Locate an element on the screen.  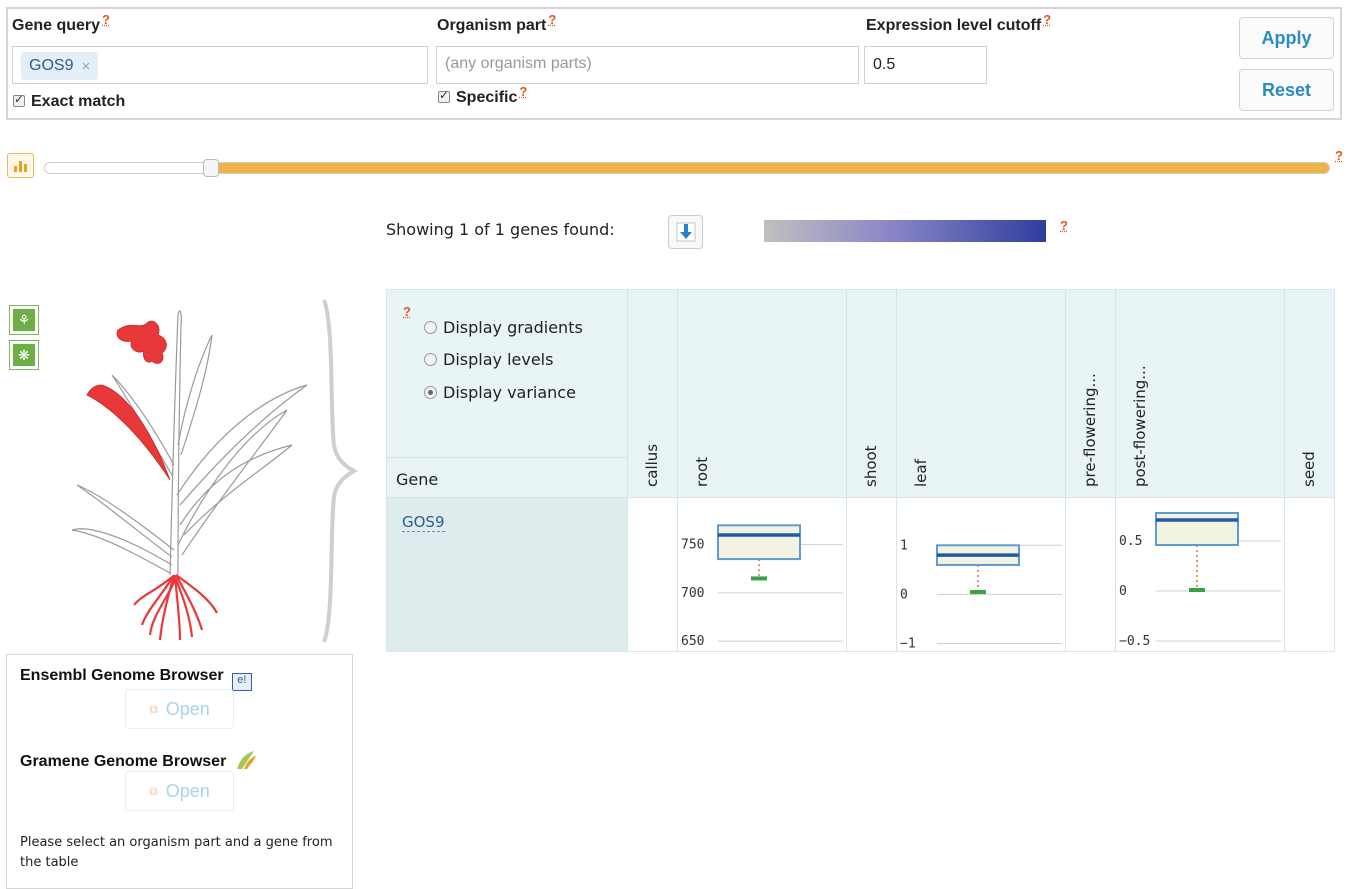
tick-label: 1 is located at coordinates (904, 545).